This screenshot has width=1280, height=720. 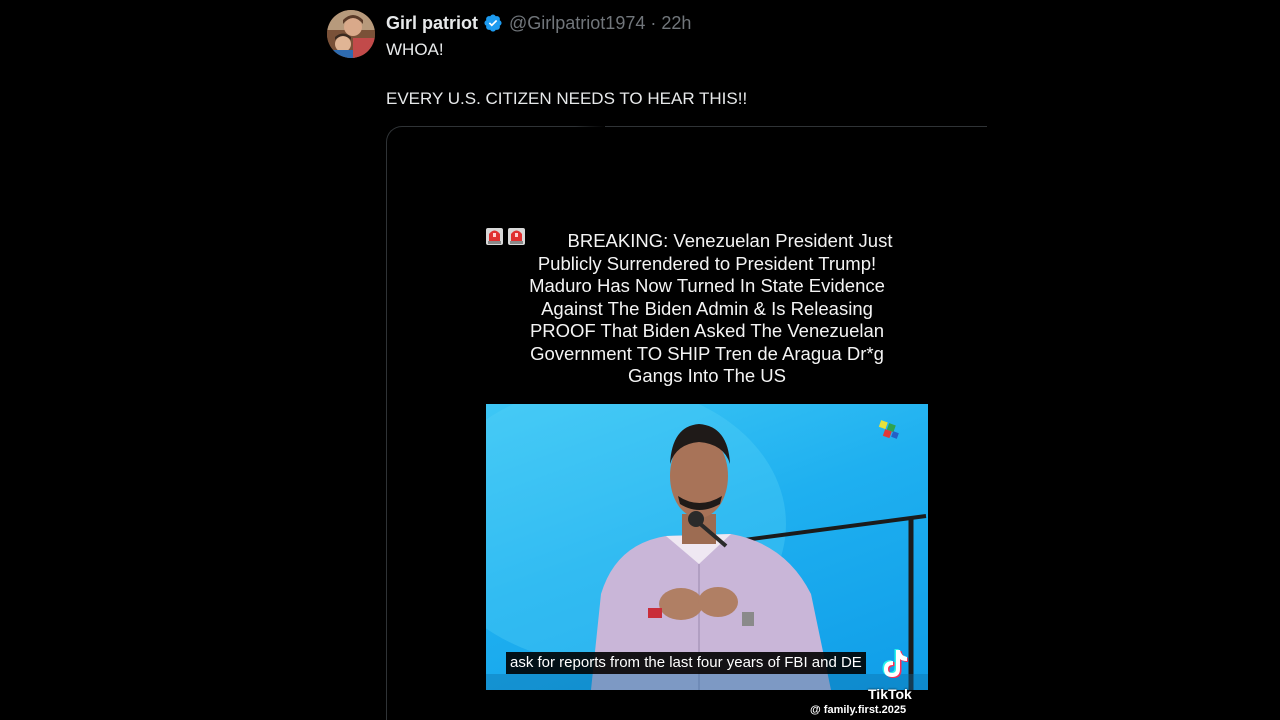 What do you see at coordinates (707, 285) in the screenshot?
I see `headline-line: Maduro Has Now Turned In State Evidence` at bounding box center [707, 285].